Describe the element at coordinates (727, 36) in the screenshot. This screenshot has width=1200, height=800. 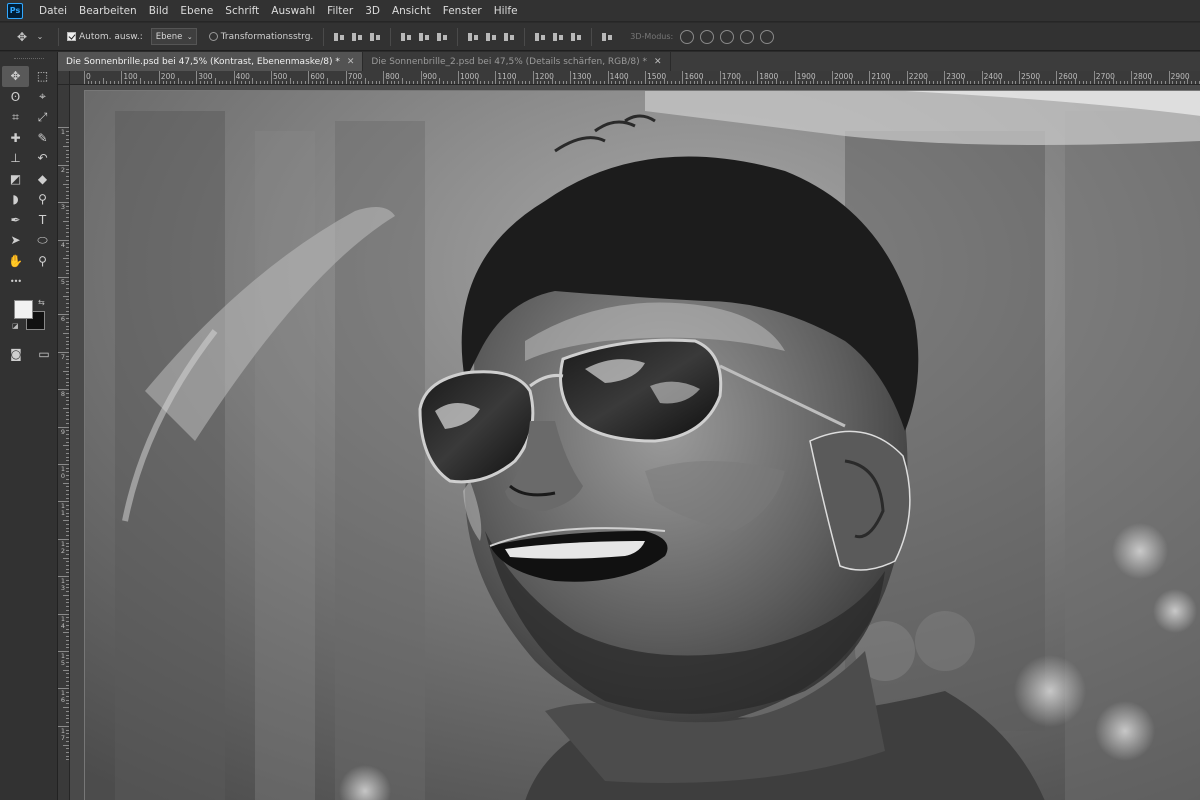
I see `3d-pan-icon` at that location.